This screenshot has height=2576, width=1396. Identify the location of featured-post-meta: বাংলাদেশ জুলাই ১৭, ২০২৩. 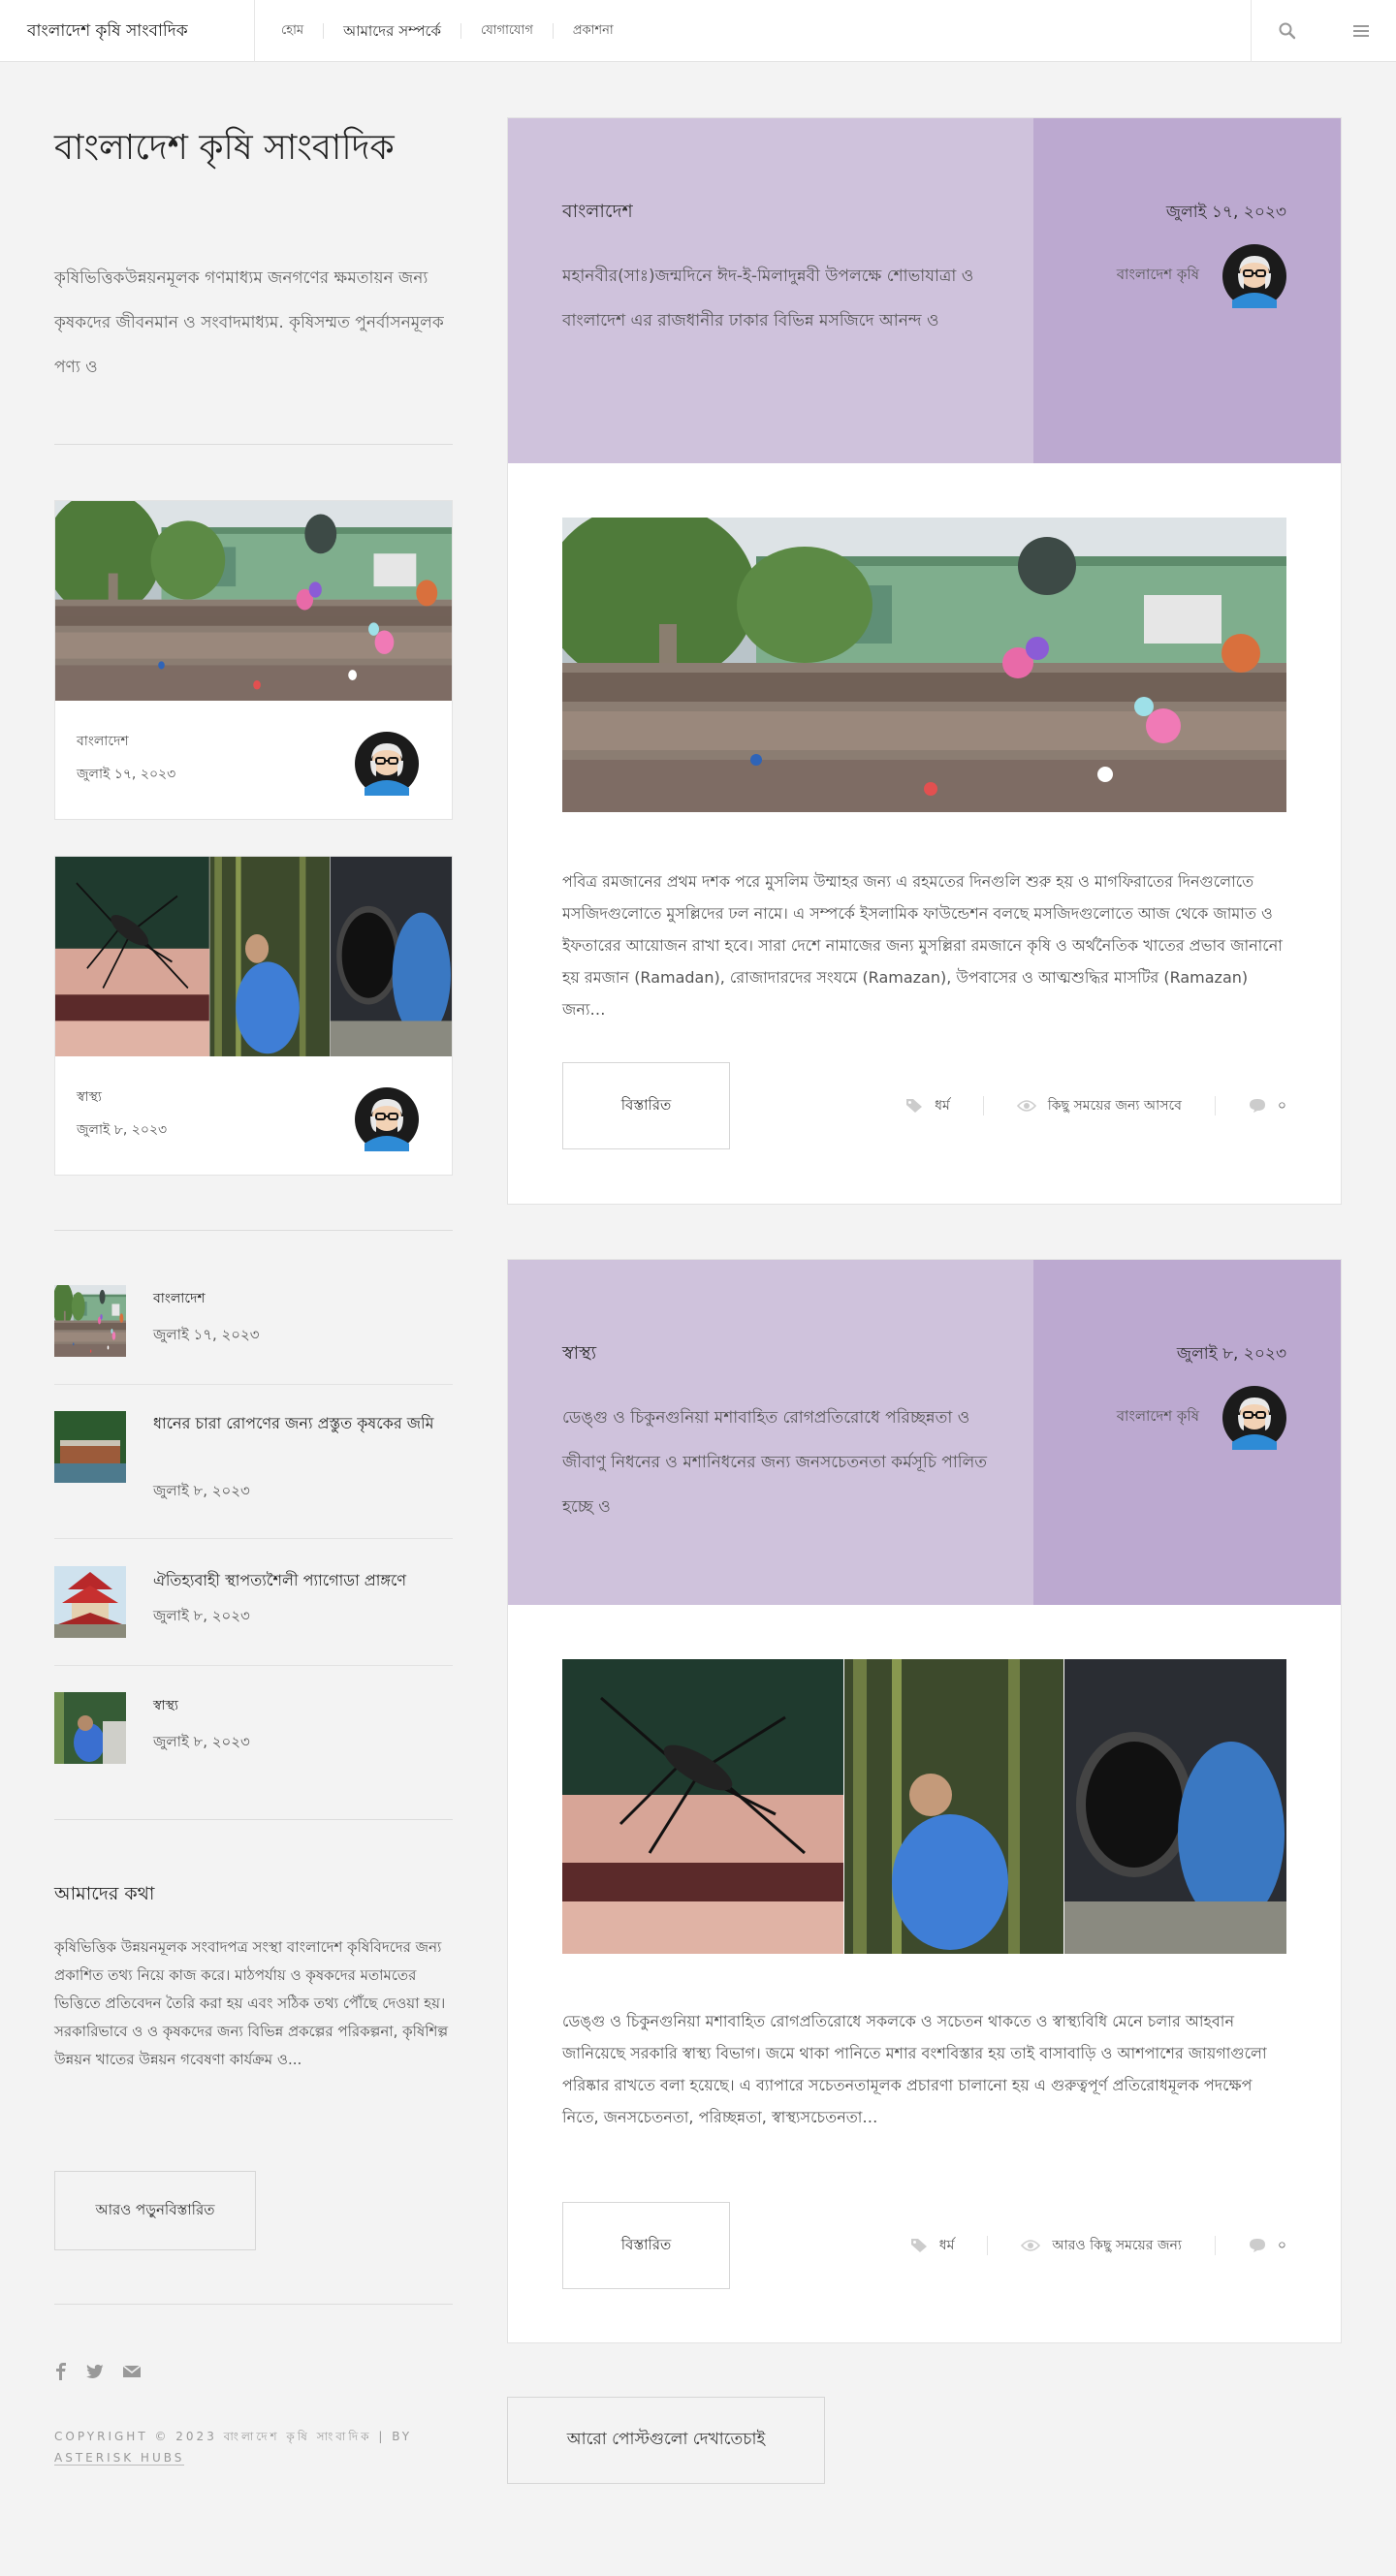
(253, 760).